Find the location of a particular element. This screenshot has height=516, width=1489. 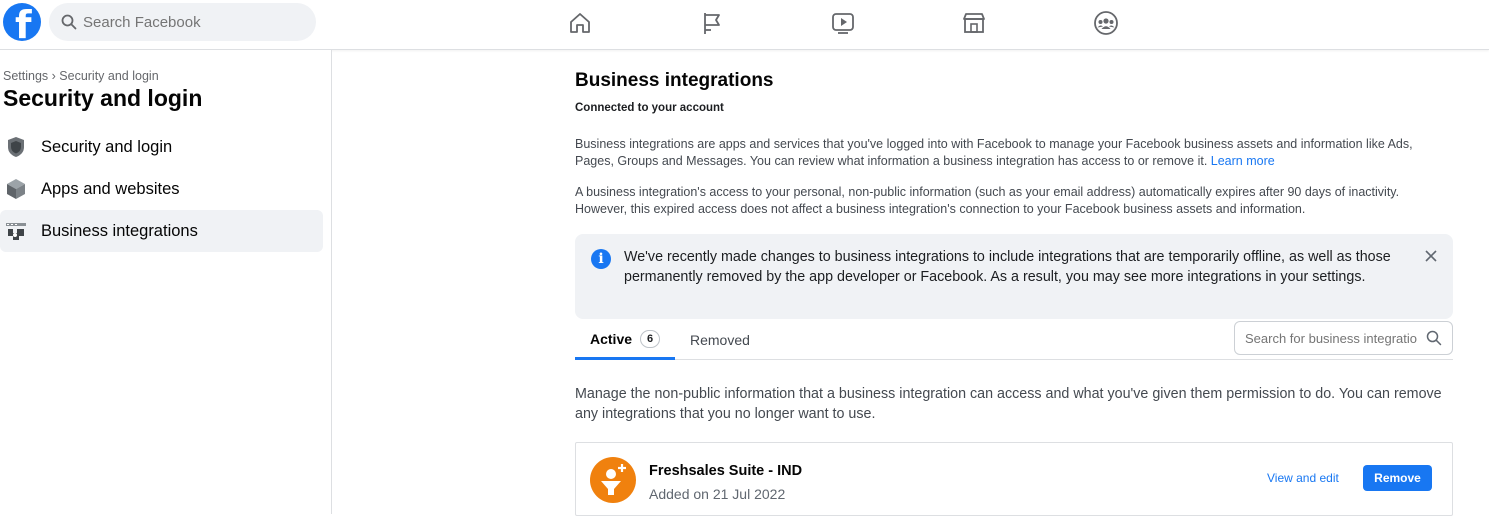

info-icon: i is located at coordinates (601, 259).